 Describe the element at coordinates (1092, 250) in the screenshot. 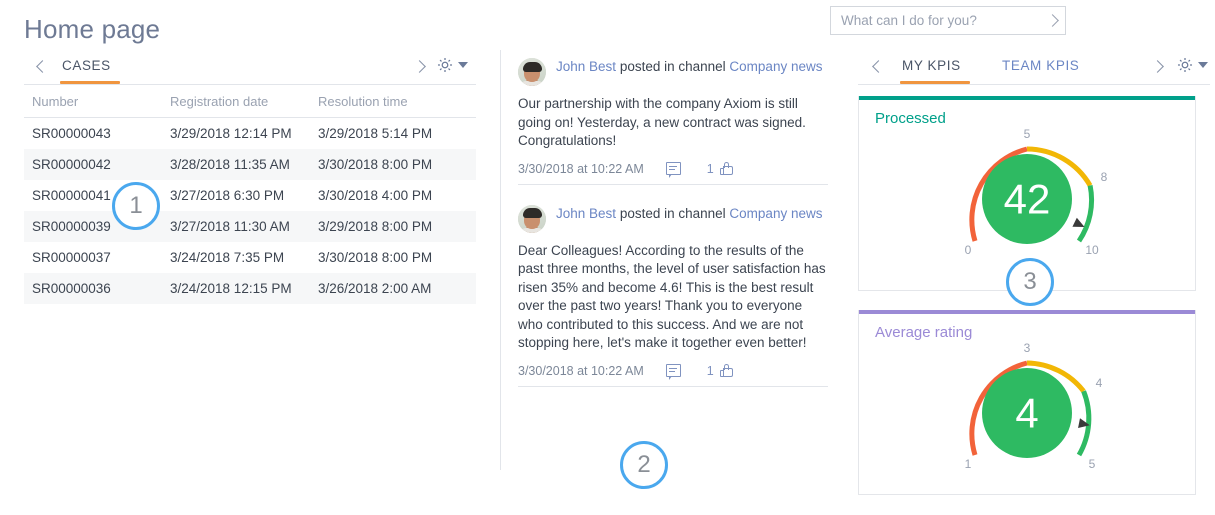

I see `gauge-tick-3: 10` at that location.